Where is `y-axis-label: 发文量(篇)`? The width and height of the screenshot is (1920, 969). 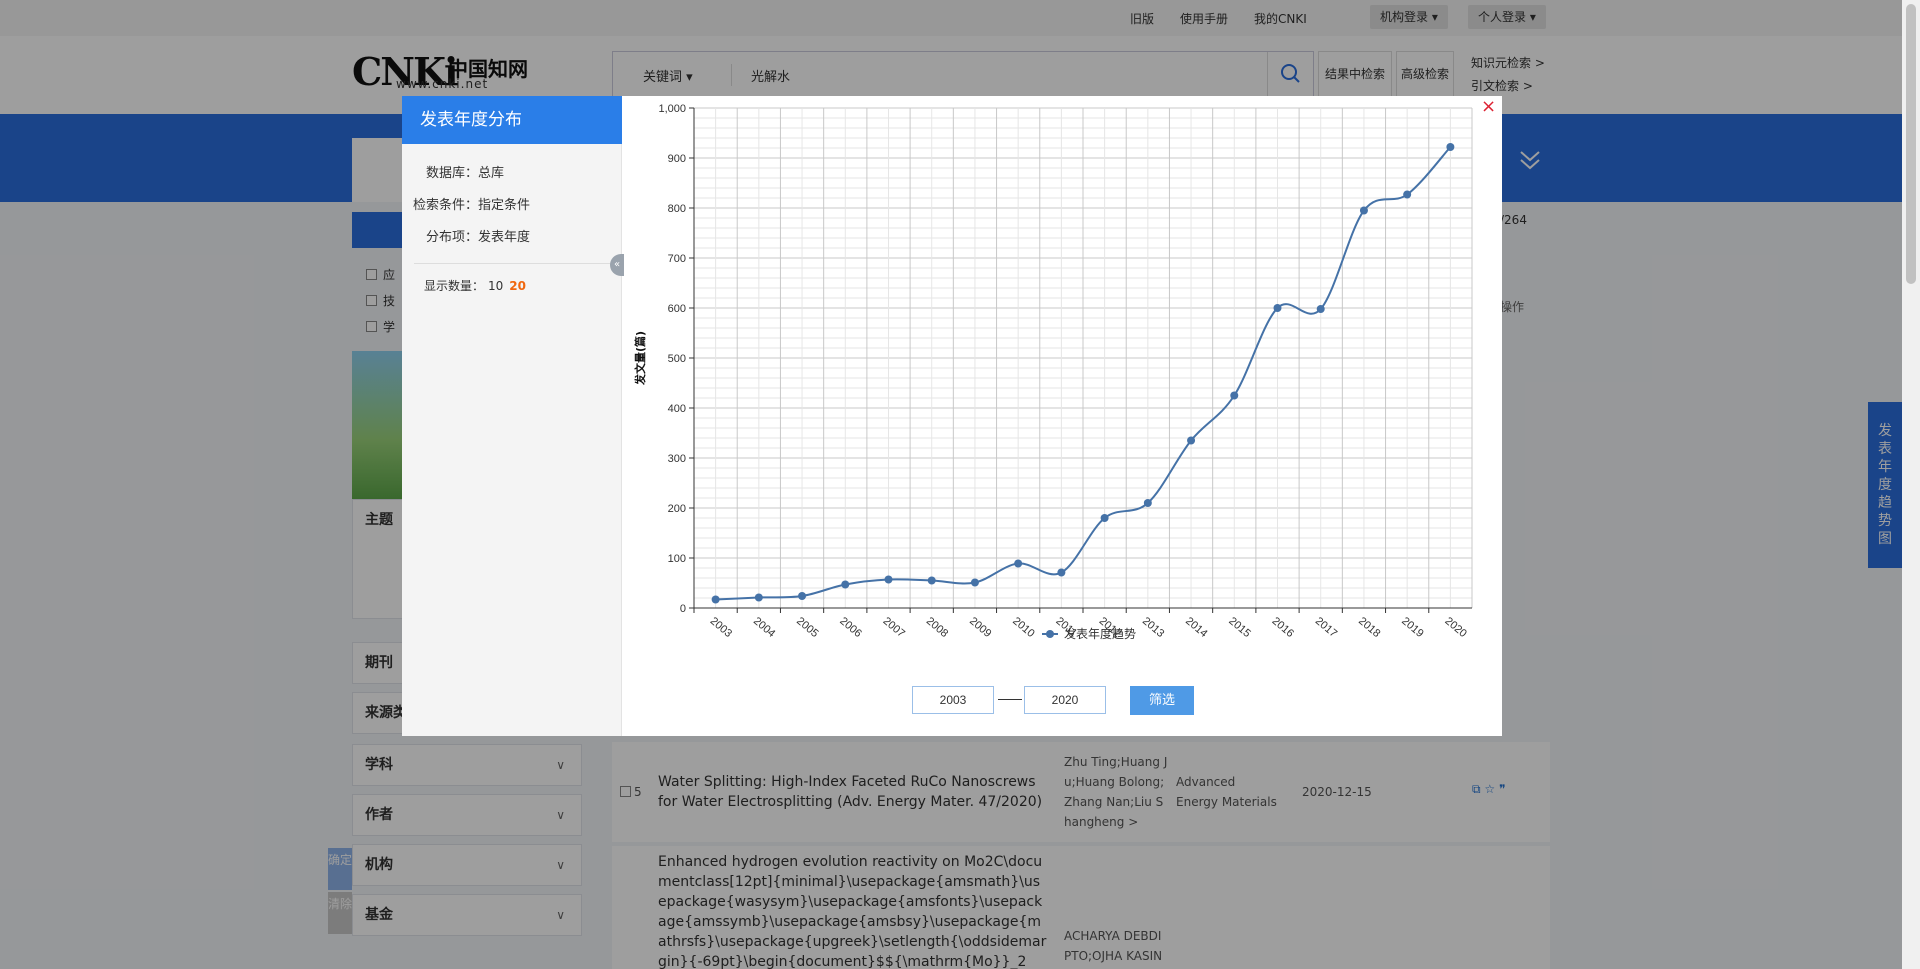 y-axis-label: 发文量(篇) is located at coordinates (640, 358).